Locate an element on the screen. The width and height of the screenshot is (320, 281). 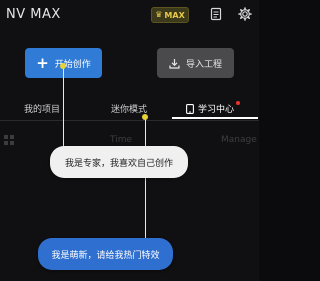
document-icon is located at coordinates (216, 14).